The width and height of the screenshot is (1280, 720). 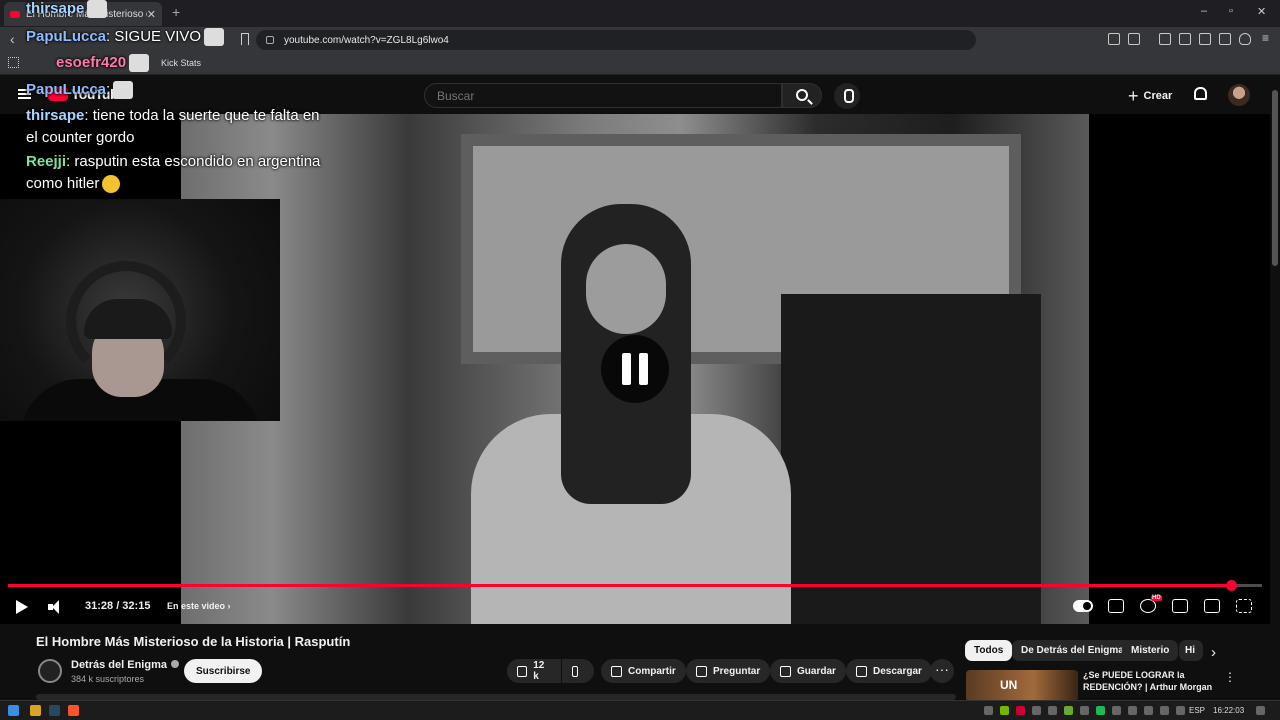 I want to click on channel-avatar, so click(x=50, y=671).